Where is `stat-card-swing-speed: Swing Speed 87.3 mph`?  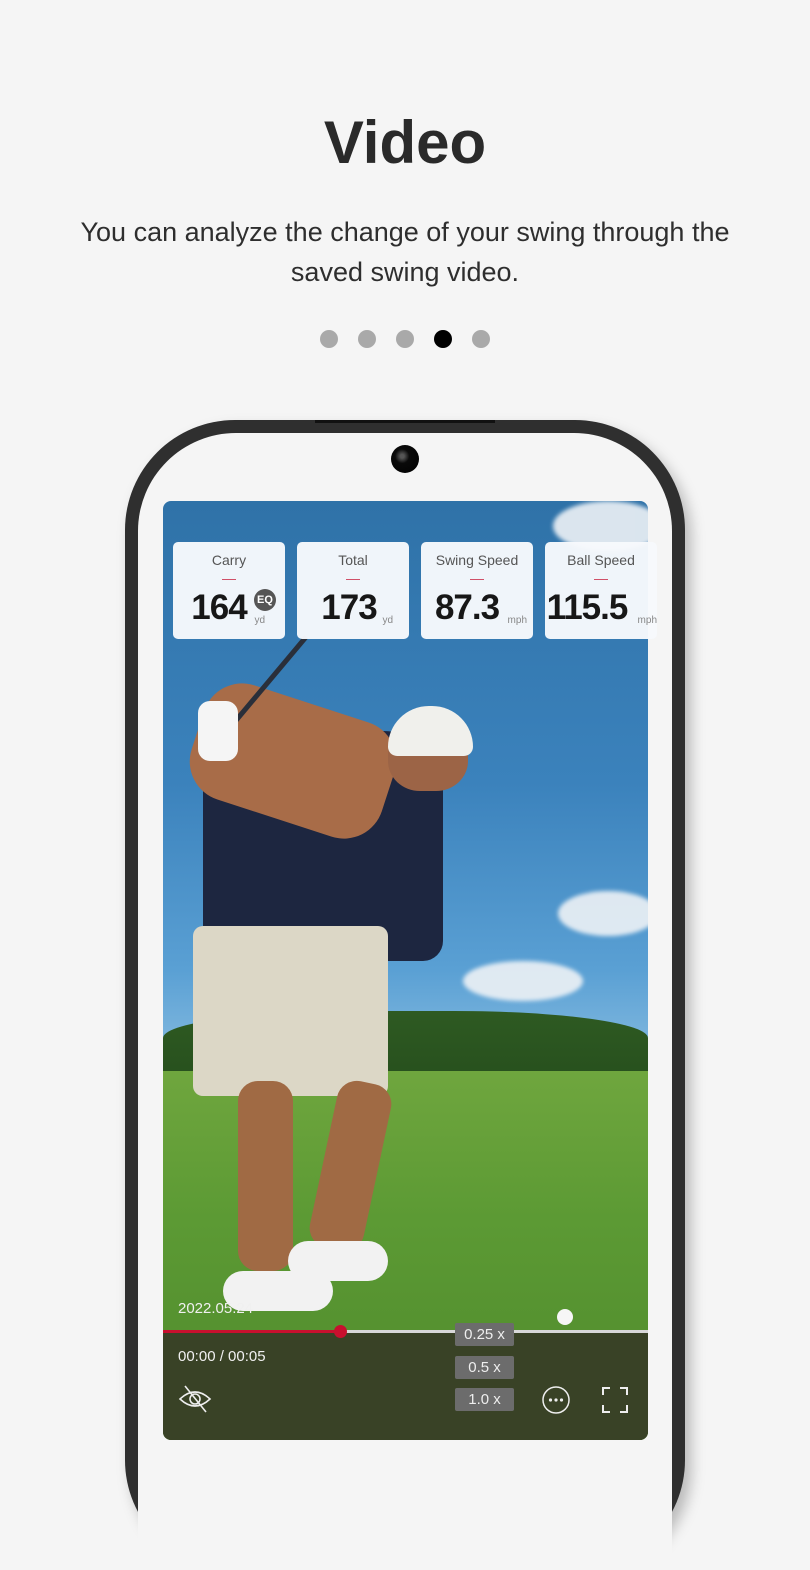 stat-card-swing-speed: Swing Speed 87.3 mph is located at coordinates (477, 590).